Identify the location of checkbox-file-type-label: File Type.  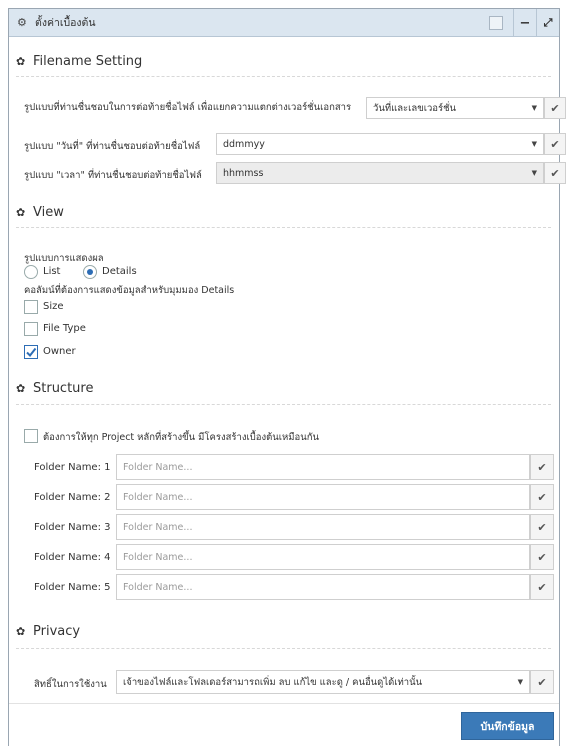
(64, 328).